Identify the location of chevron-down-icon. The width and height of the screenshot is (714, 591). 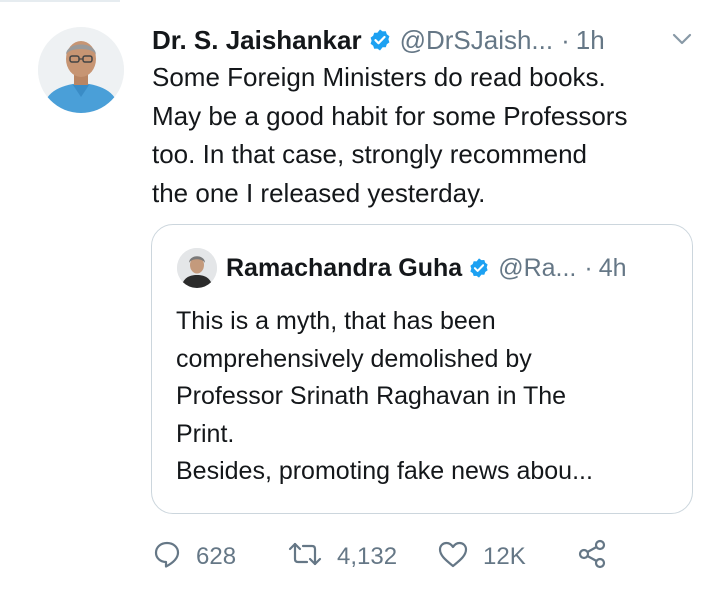
(682, 39).